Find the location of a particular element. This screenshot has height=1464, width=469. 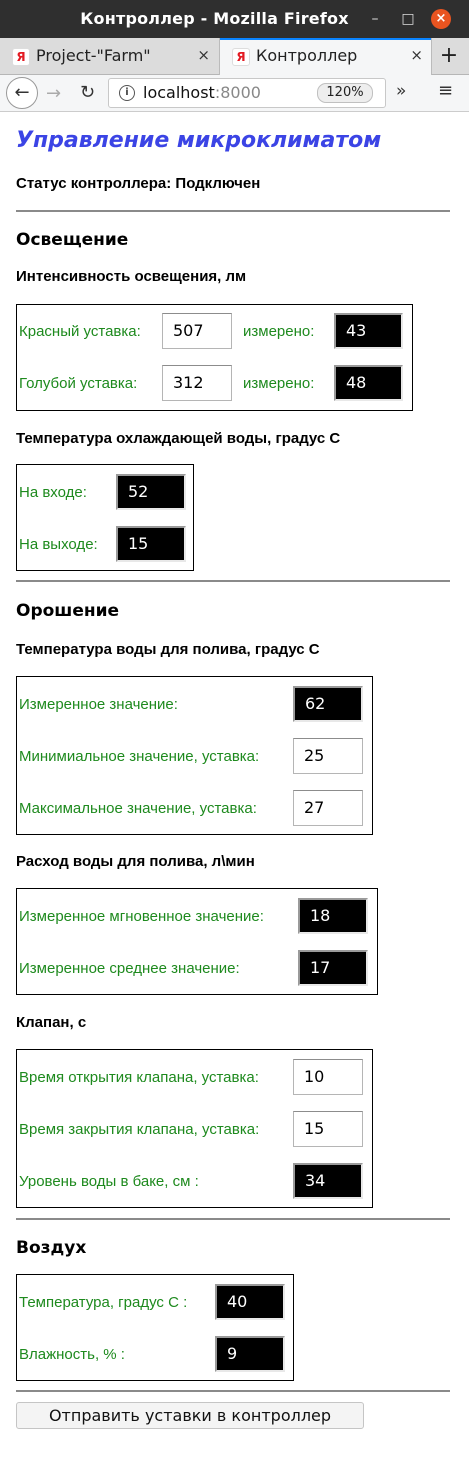

air-temp-value: 40 is located at coordinates (250, 1302).